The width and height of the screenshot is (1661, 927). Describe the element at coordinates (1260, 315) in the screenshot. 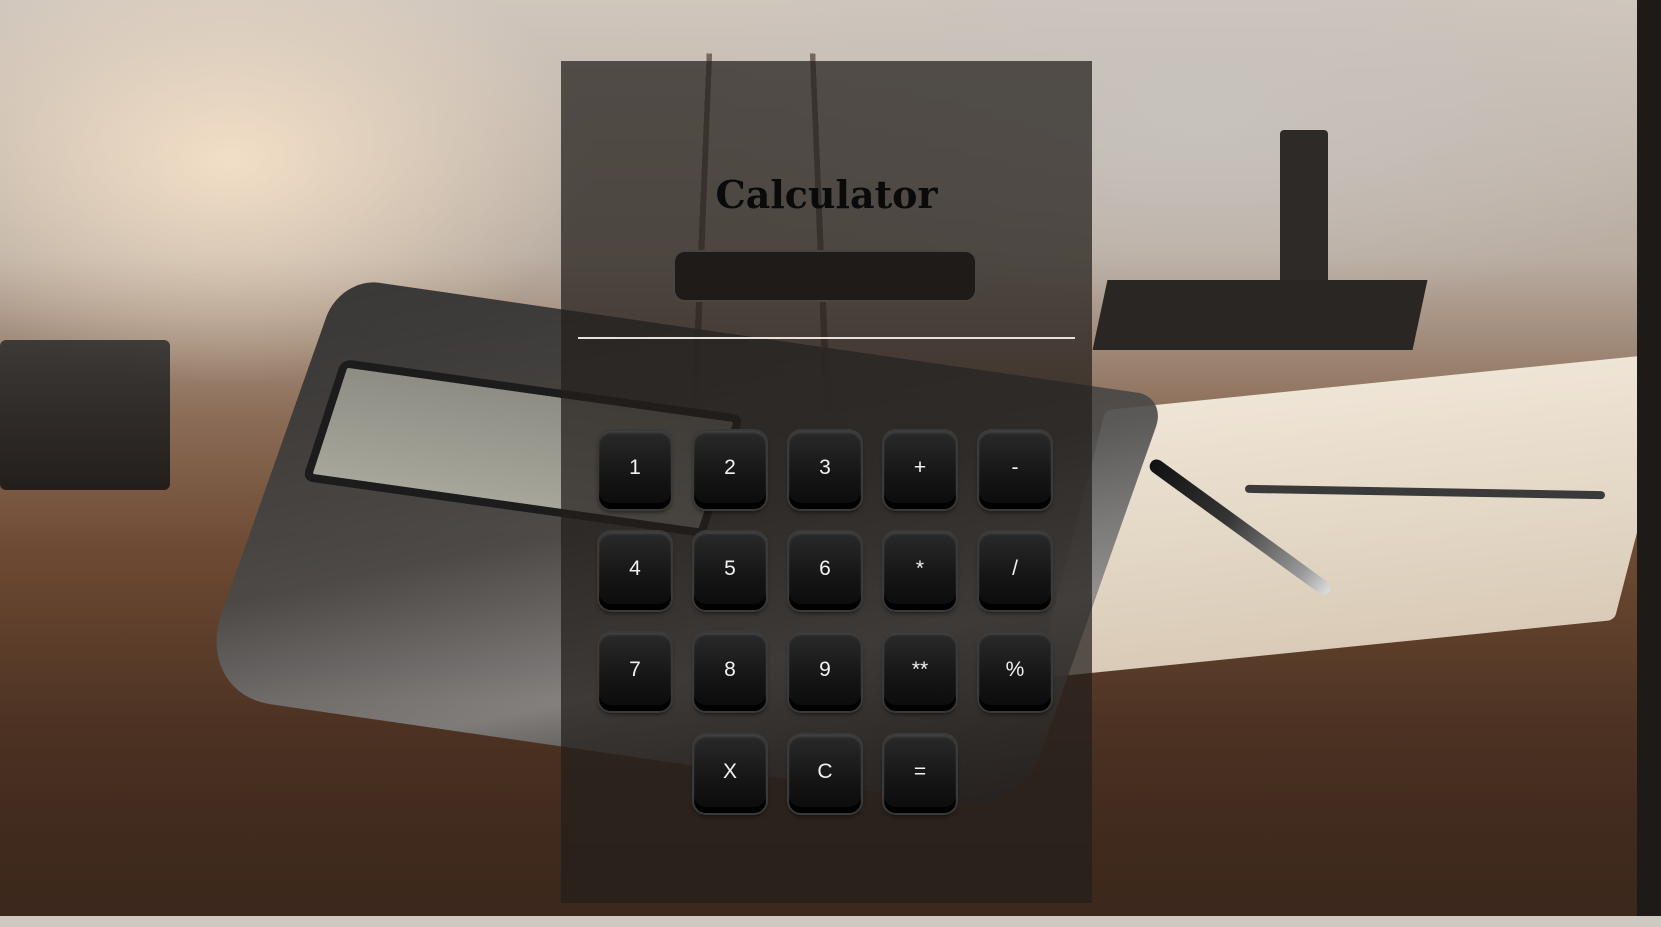

I see `background-tray` at that location.